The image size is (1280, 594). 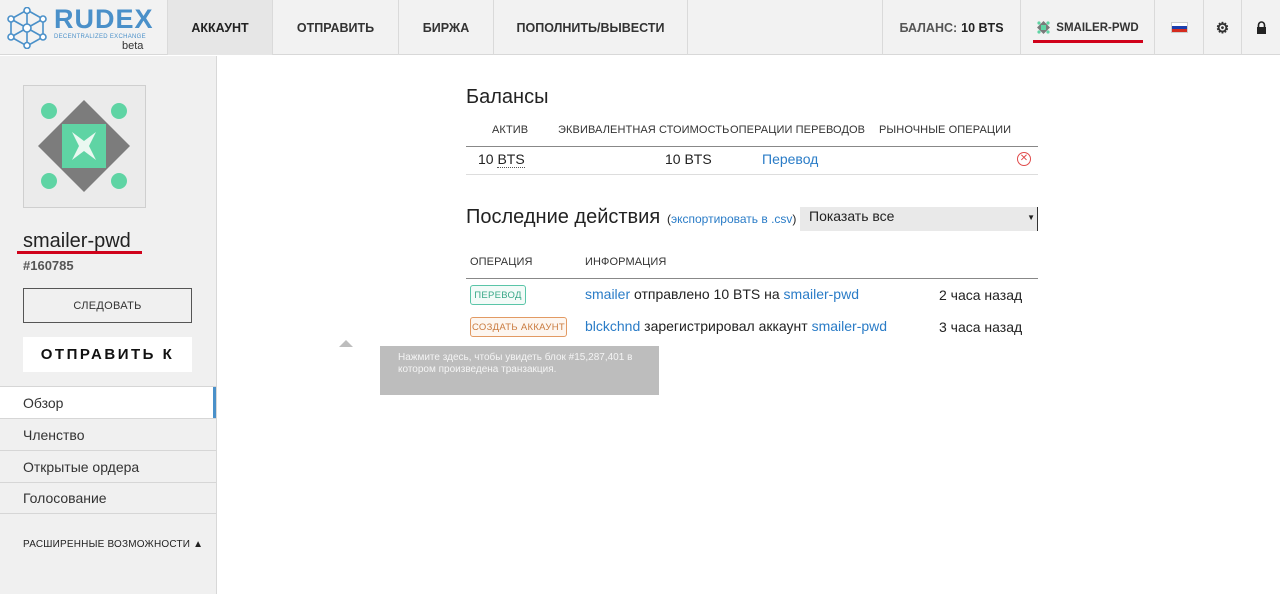 I want to click on balance-row-amount: 10 BTS, so click(x=501, y=159).